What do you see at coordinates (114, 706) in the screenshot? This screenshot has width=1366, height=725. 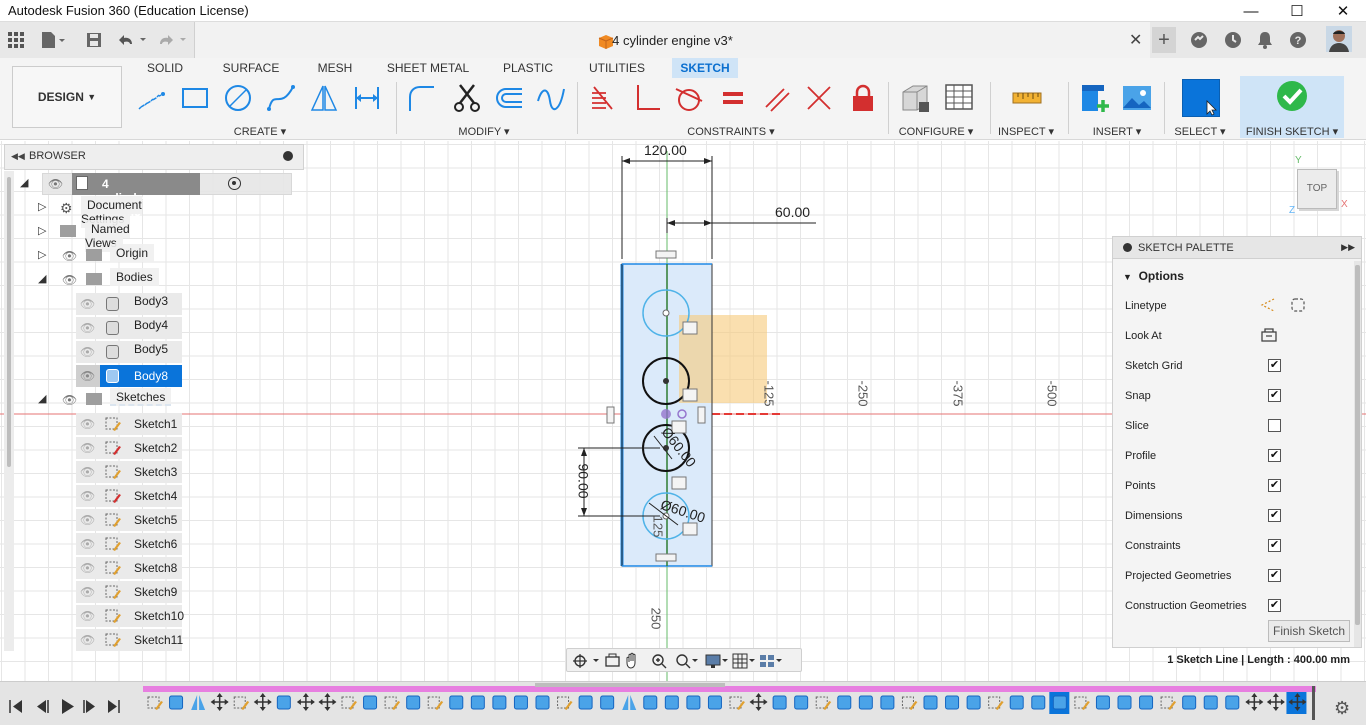 I see `go-to-end-icon` at bounding box center [114, 706].